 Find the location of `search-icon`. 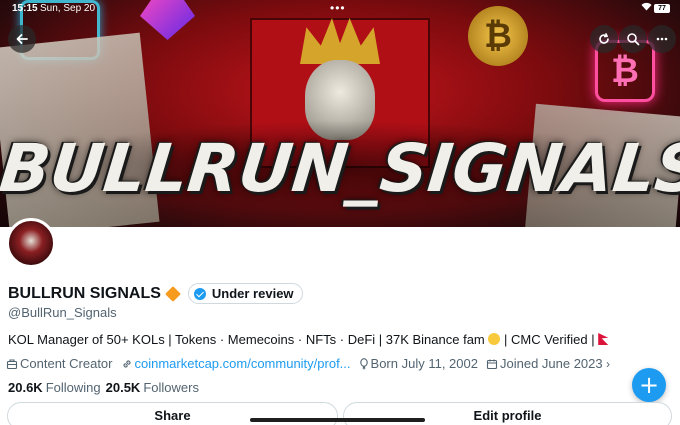

search-icon is located at coordinates (633, 39).